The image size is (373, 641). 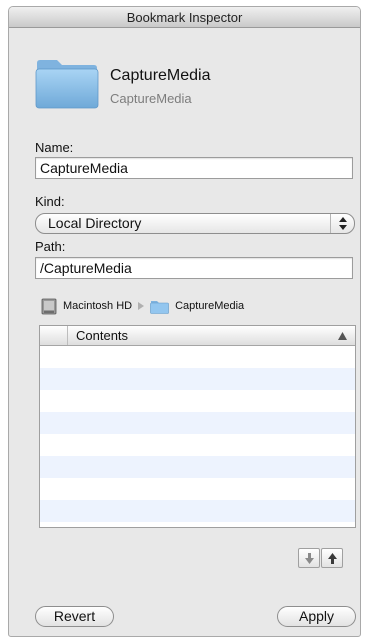 I want to click on move-up-button, so click(x=332, y=558).